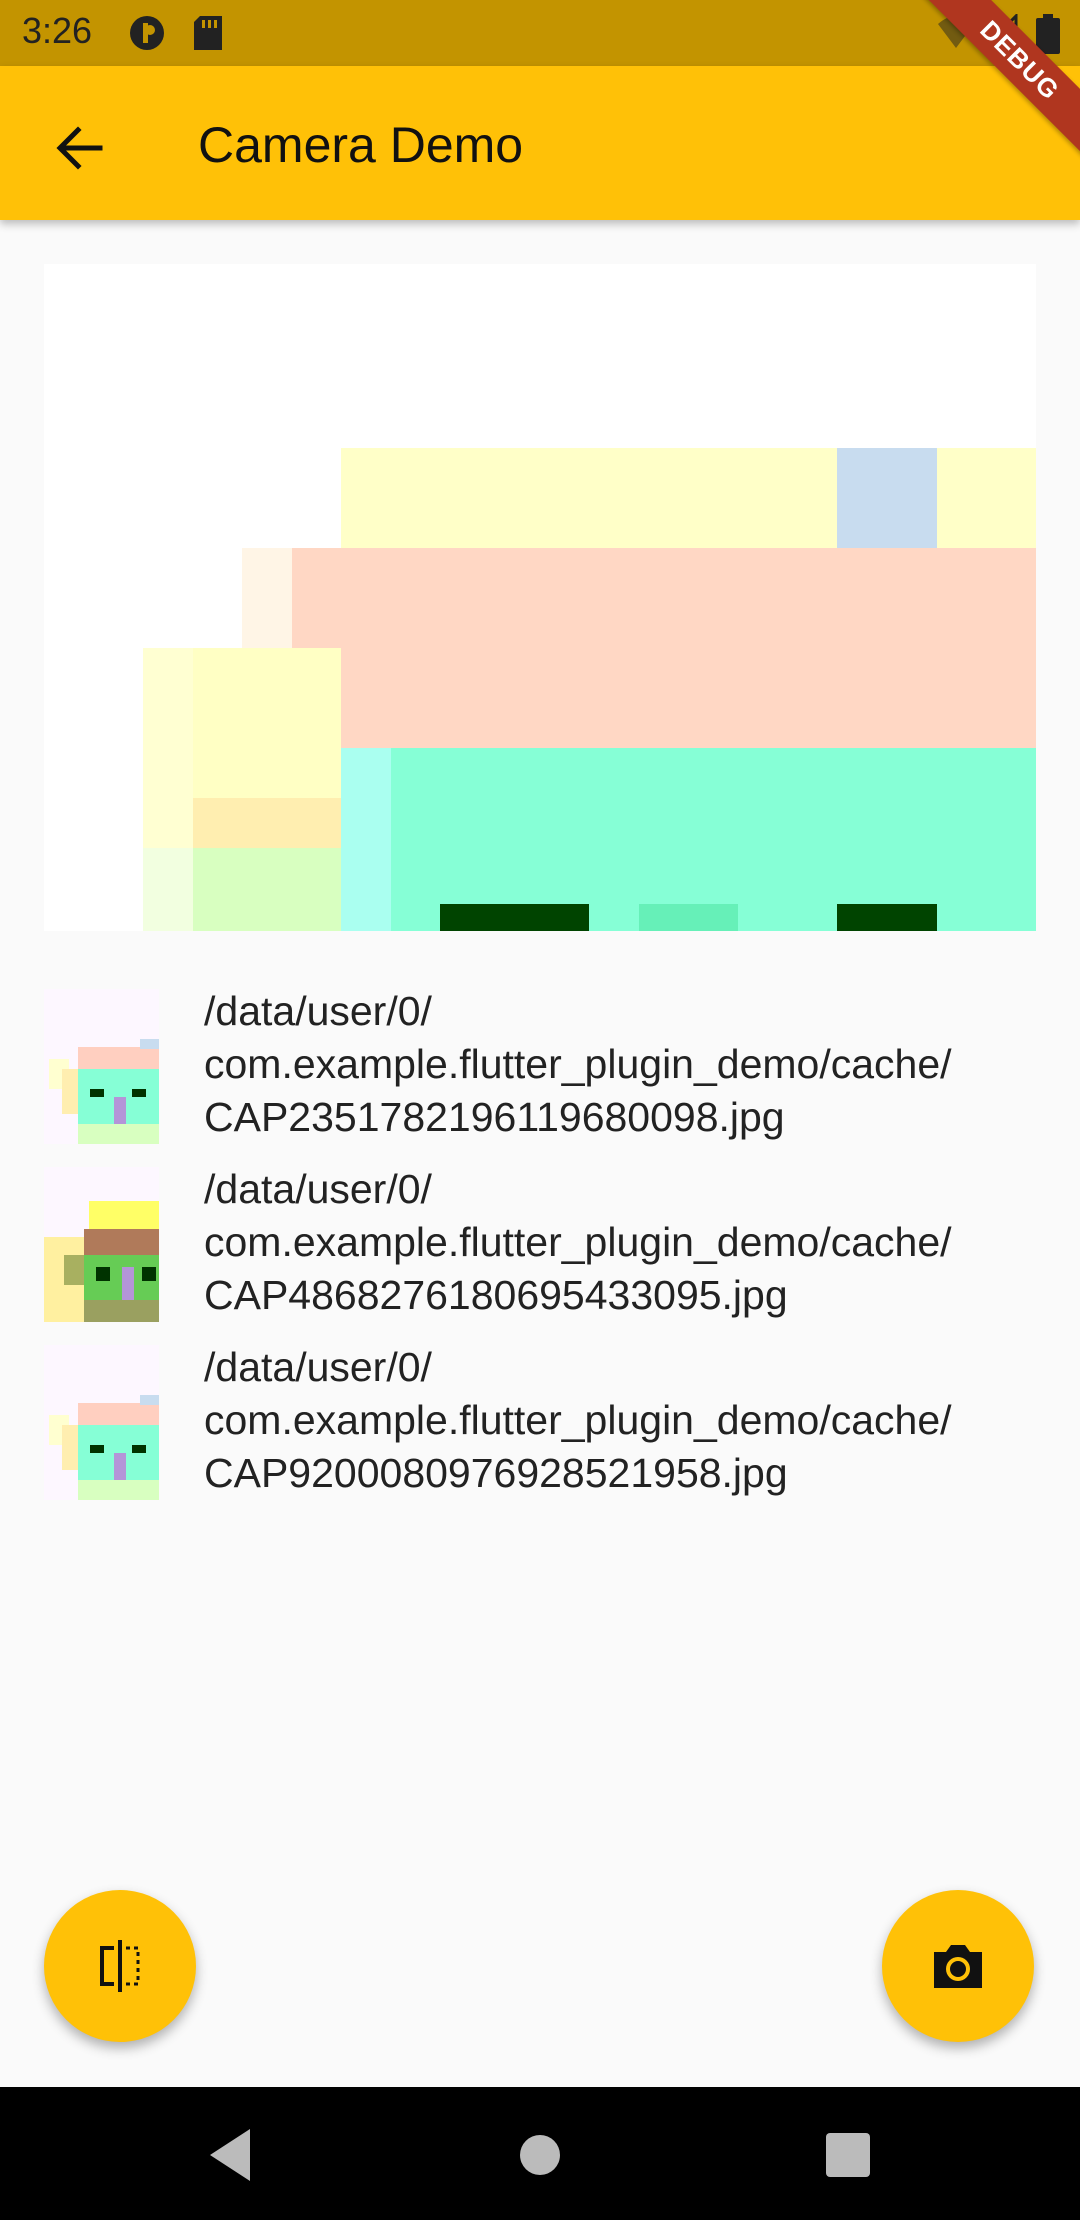 This screenshot has height=2220, width=1080. I want to click on nav-home-icon, so click(540, 2155).